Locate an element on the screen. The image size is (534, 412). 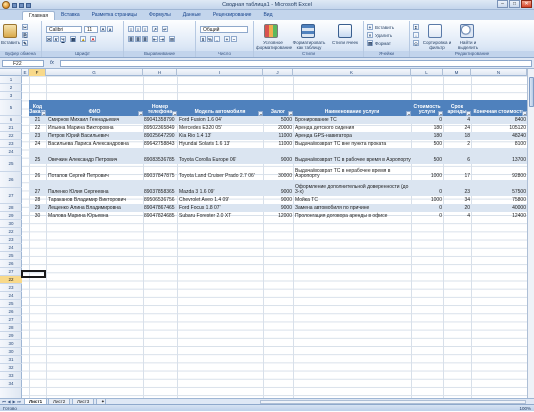
cell-deposit: 20000 is located at coordinates (278, 128).